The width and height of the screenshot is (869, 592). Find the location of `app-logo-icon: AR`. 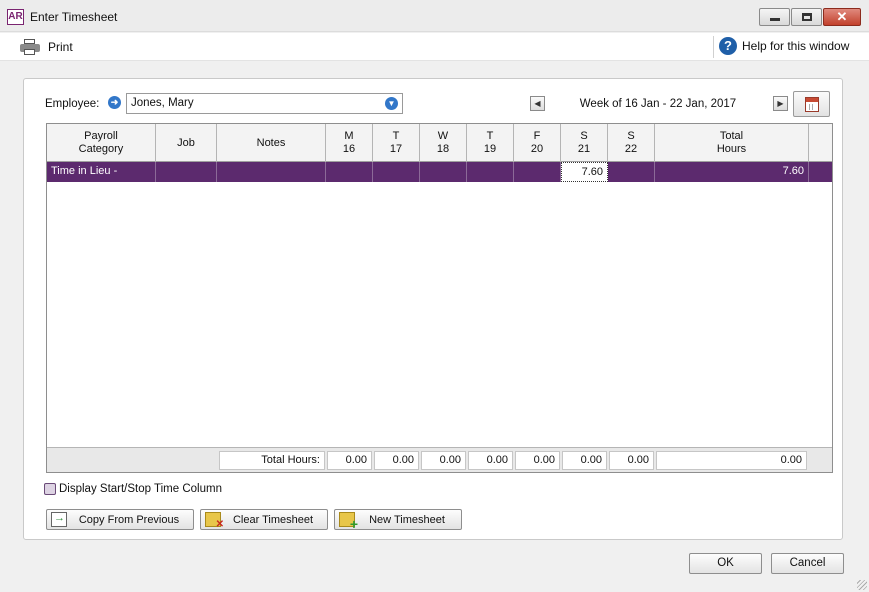

app-logo-icon: AR is located at coordinates (15, 17).